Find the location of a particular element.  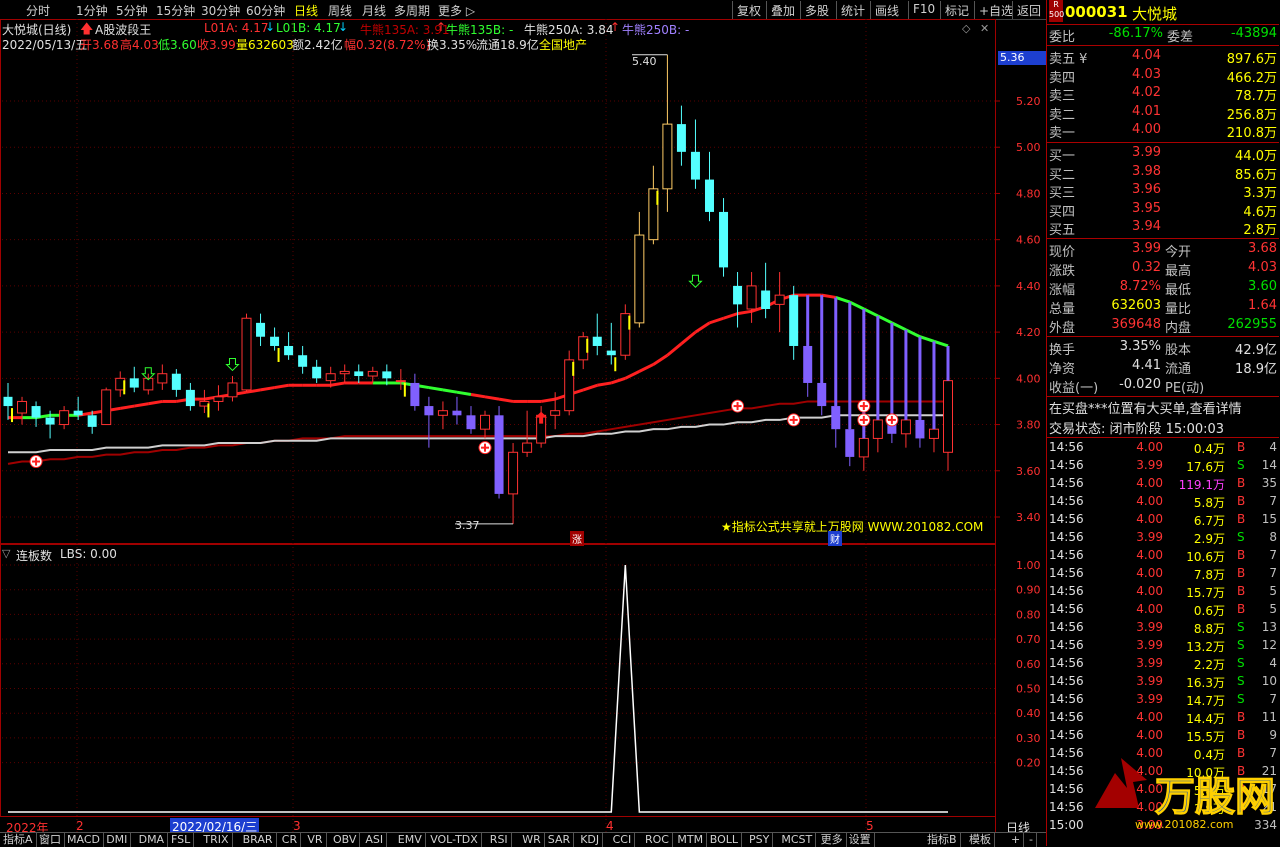

zoom-out-button: - is located at coordinates (1031, 840).